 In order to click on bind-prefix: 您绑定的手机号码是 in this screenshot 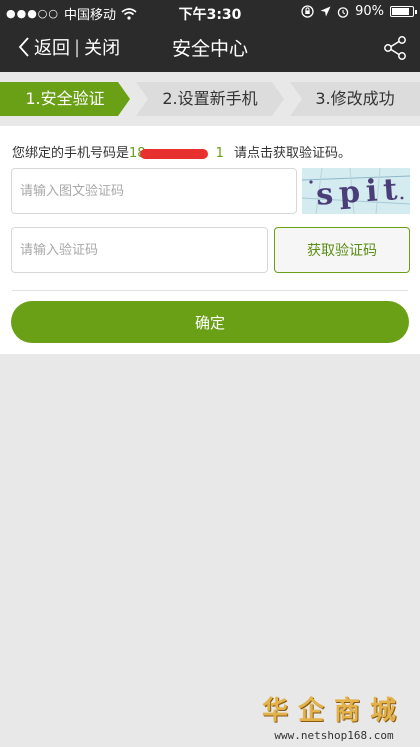, I will do `click(71, 153)`.